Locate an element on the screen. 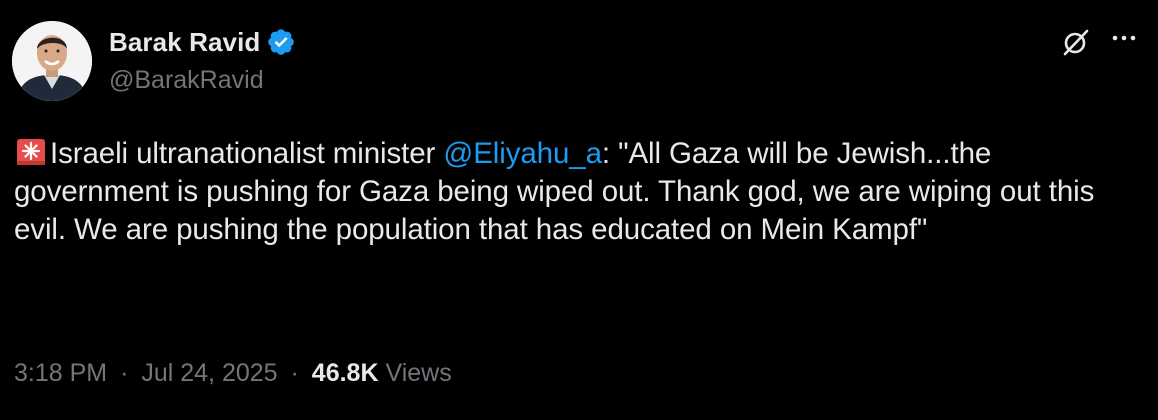 The width and height of the screenshot is (1158, 420). author-name-row: Barak Ravid is located at coordinates (202, 42).